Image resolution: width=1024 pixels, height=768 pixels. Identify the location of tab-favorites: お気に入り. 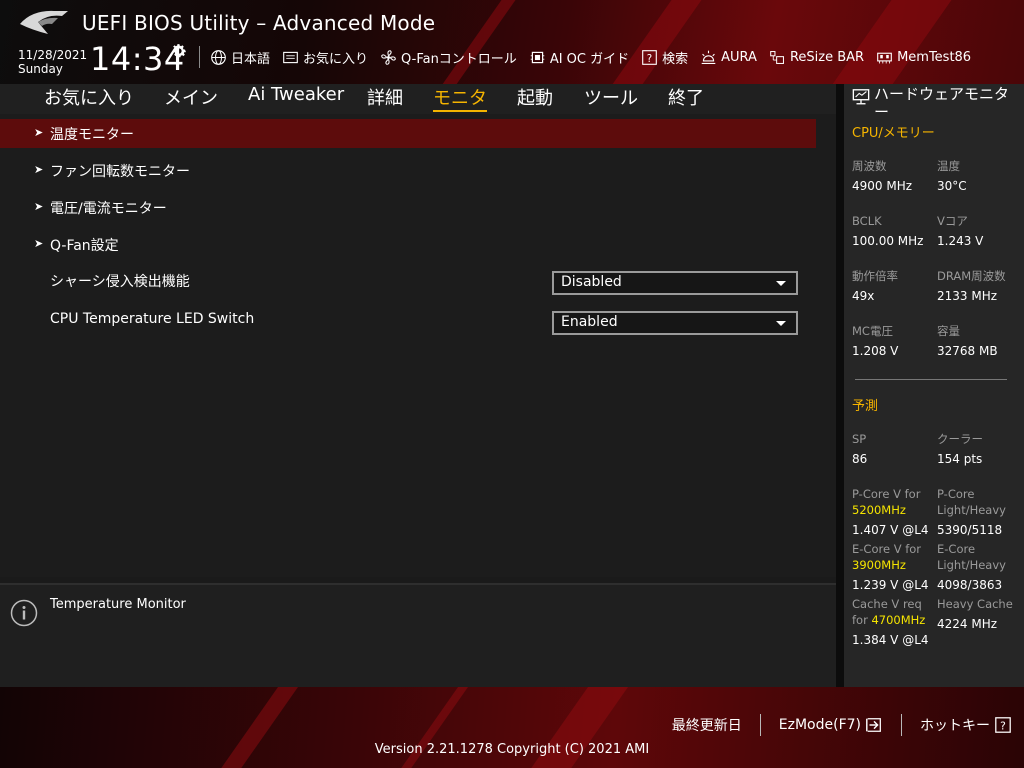
(89, 97).